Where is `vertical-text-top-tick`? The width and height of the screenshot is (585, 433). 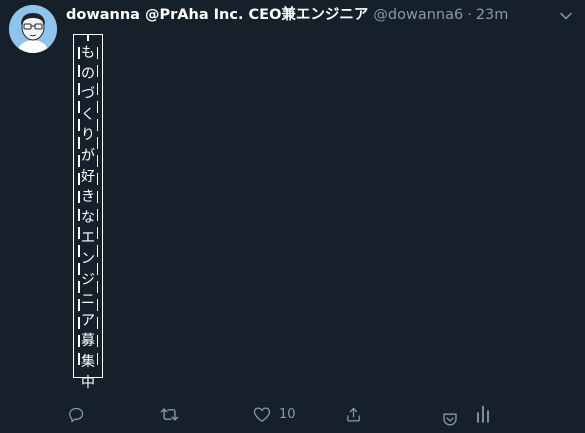
vertical-text-top-tick is located at coordinates (88, 37).